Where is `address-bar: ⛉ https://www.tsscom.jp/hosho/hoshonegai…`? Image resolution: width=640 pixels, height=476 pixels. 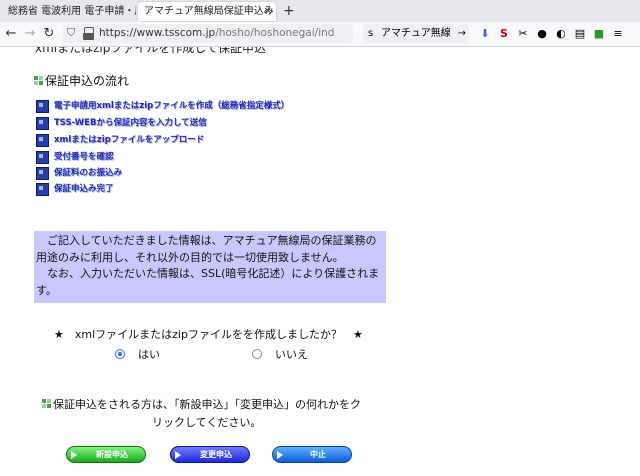 address-bar: ⛉ https://www.tsscom.jp/hosho/hoshonegai… is located at coordinates (208, 33).